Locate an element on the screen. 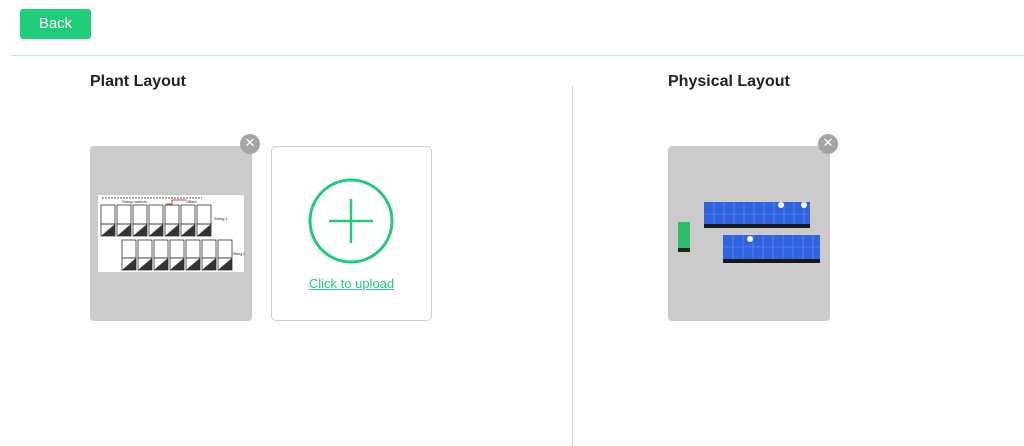 Image resolution: width=1024 pixels, height=446 pixels. upload-card: Click to upload is located at coordinates (351, 233).